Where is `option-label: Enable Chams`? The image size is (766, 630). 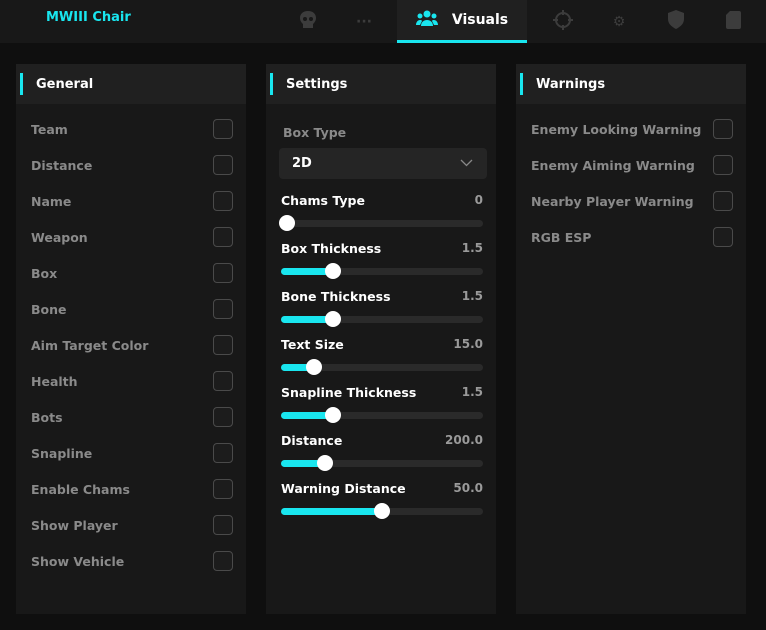
option-label: Enable Chams is located at coordinates (80, 489).